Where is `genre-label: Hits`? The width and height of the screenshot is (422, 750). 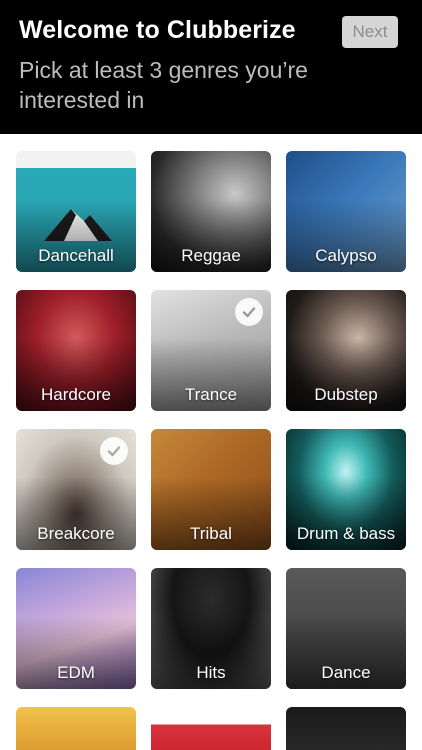
genre-label: Hits is located at coordinates (211, 672).